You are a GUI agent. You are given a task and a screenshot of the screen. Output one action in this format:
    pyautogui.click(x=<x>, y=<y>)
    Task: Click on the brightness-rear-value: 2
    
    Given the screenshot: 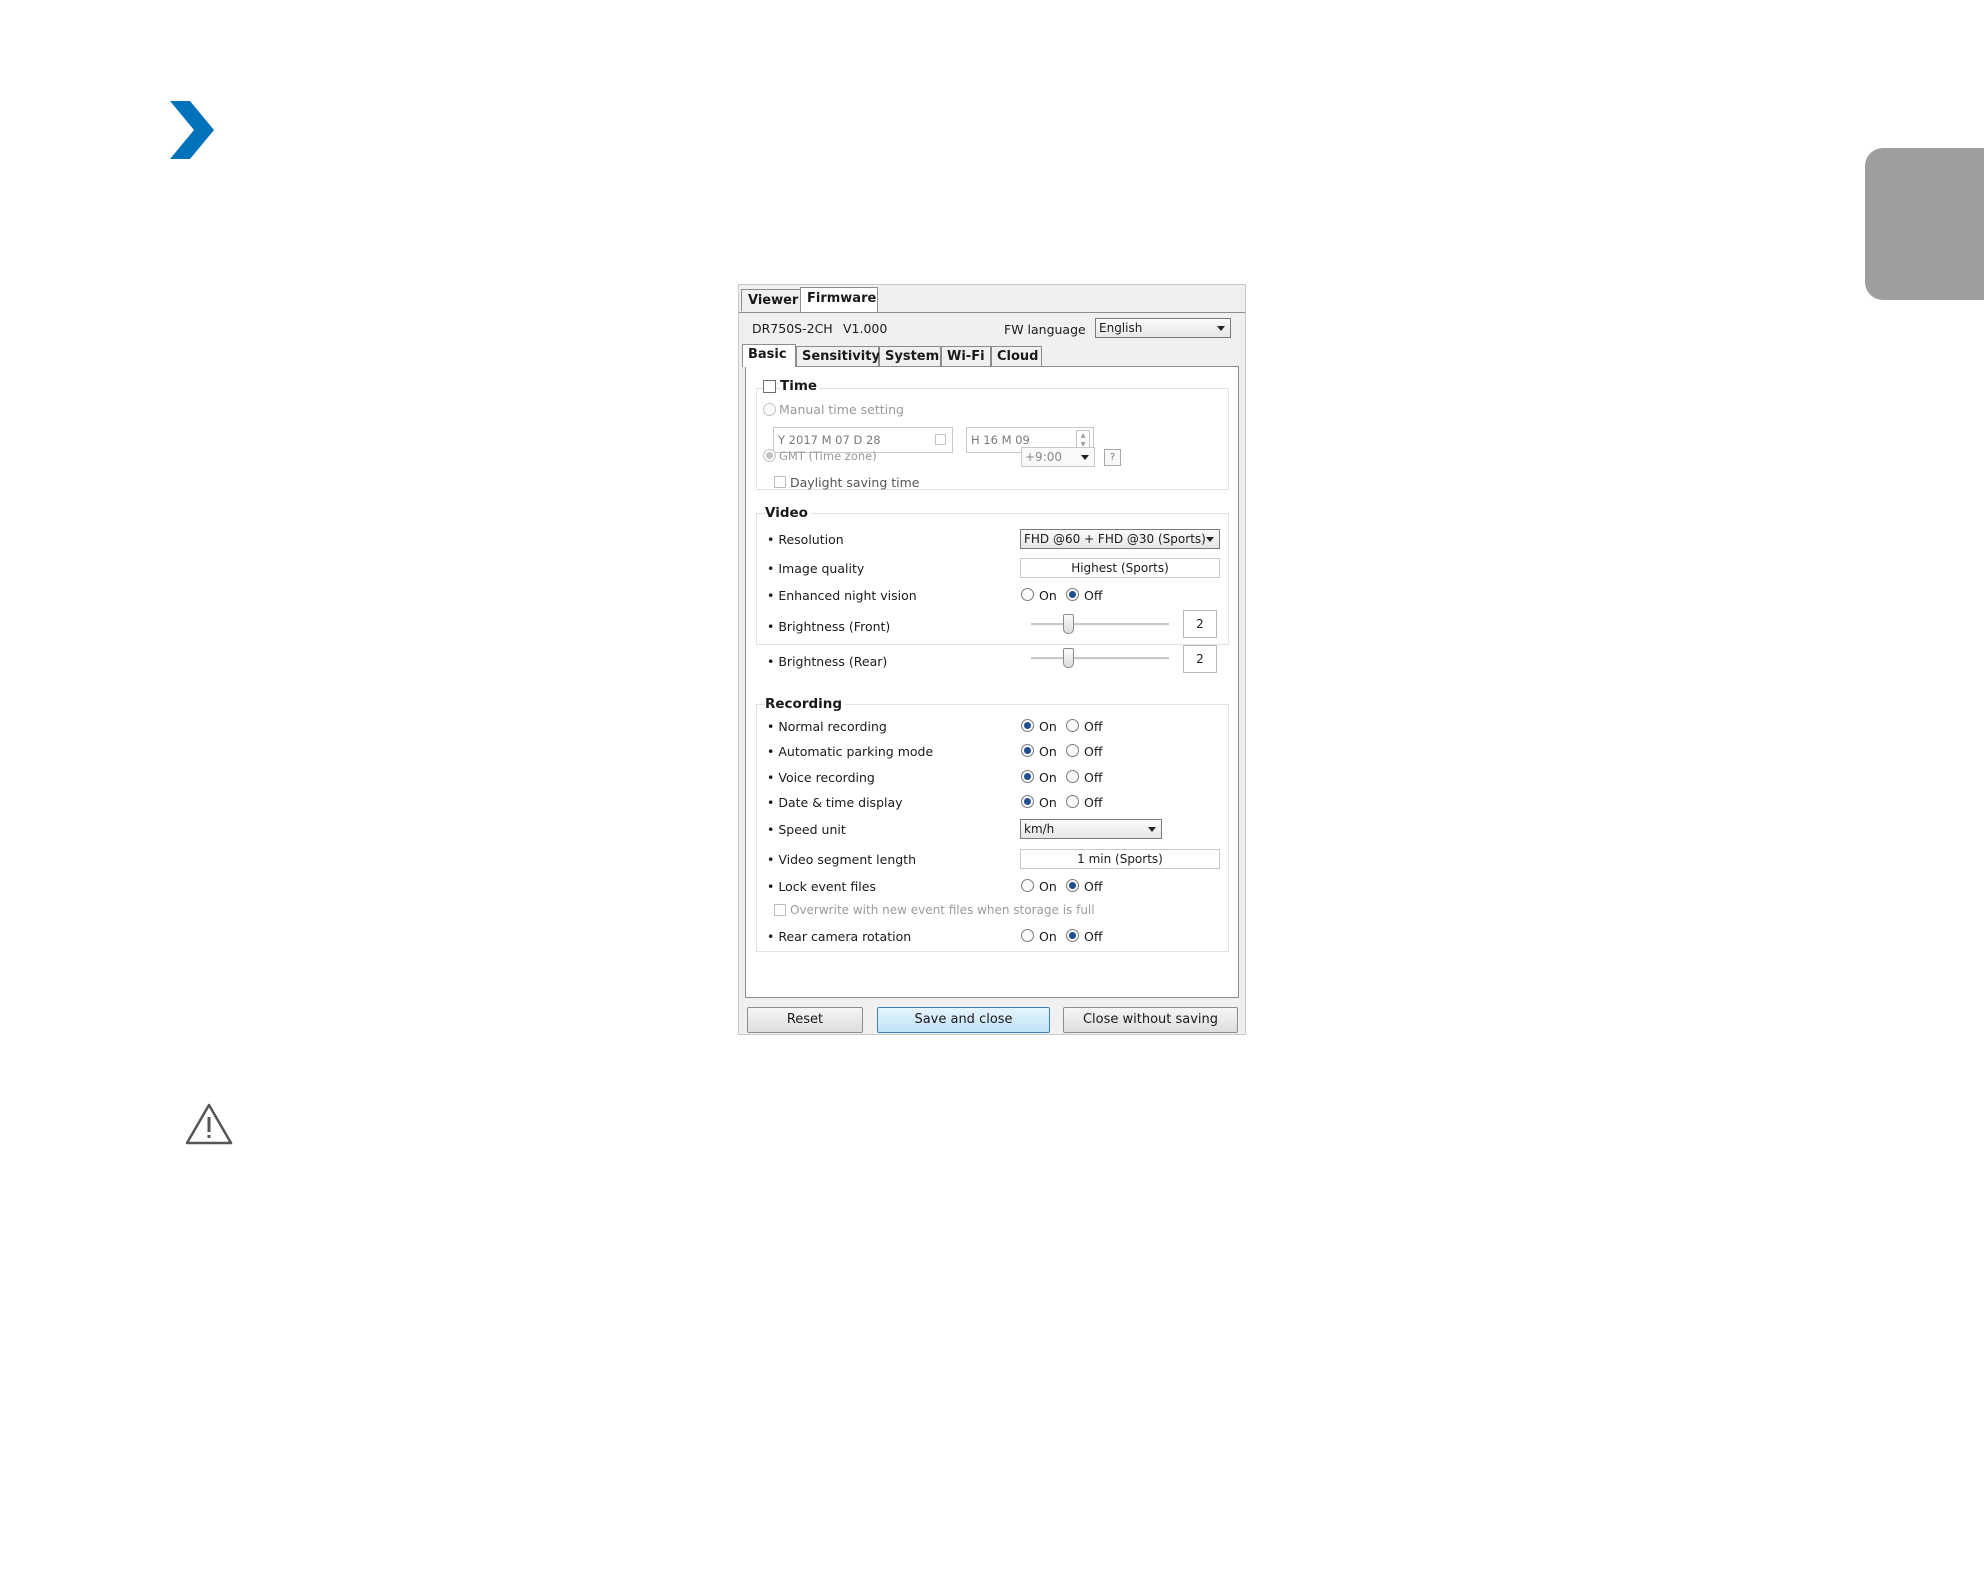 What is the action you would take?
    pyautogui.click(x=1200, y=659)
    